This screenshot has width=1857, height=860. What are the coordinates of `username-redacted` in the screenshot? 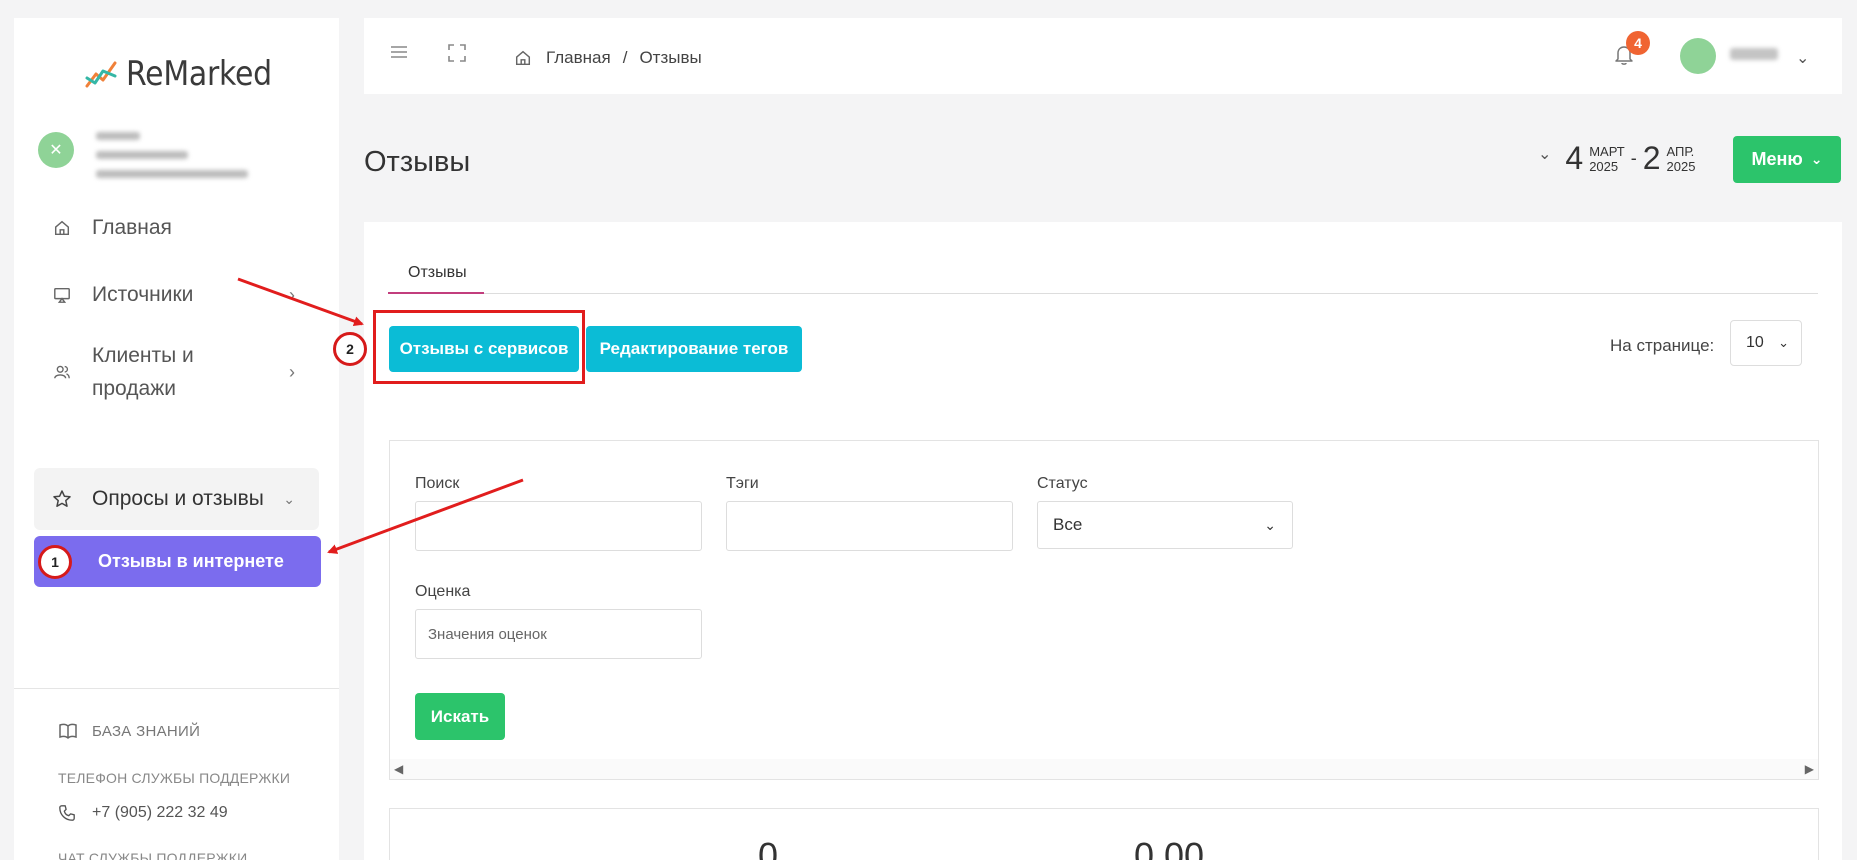 It's located at (1754, 54).